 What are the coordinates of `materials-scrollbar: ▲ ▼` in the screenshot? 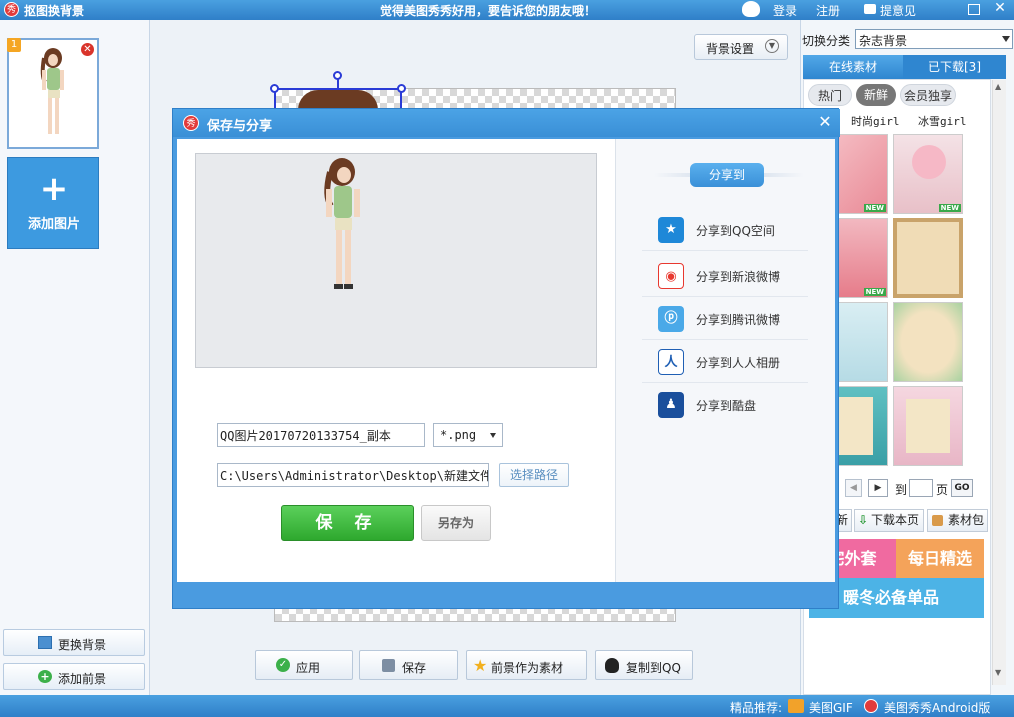 It's located at (999, 382).